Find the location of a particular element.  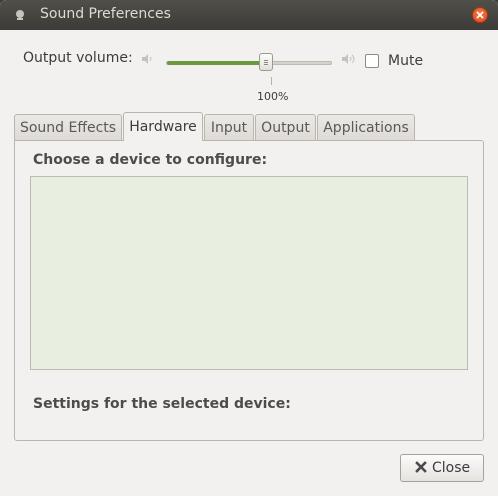

close-button-label: Close is located at coordinates (451, 468).